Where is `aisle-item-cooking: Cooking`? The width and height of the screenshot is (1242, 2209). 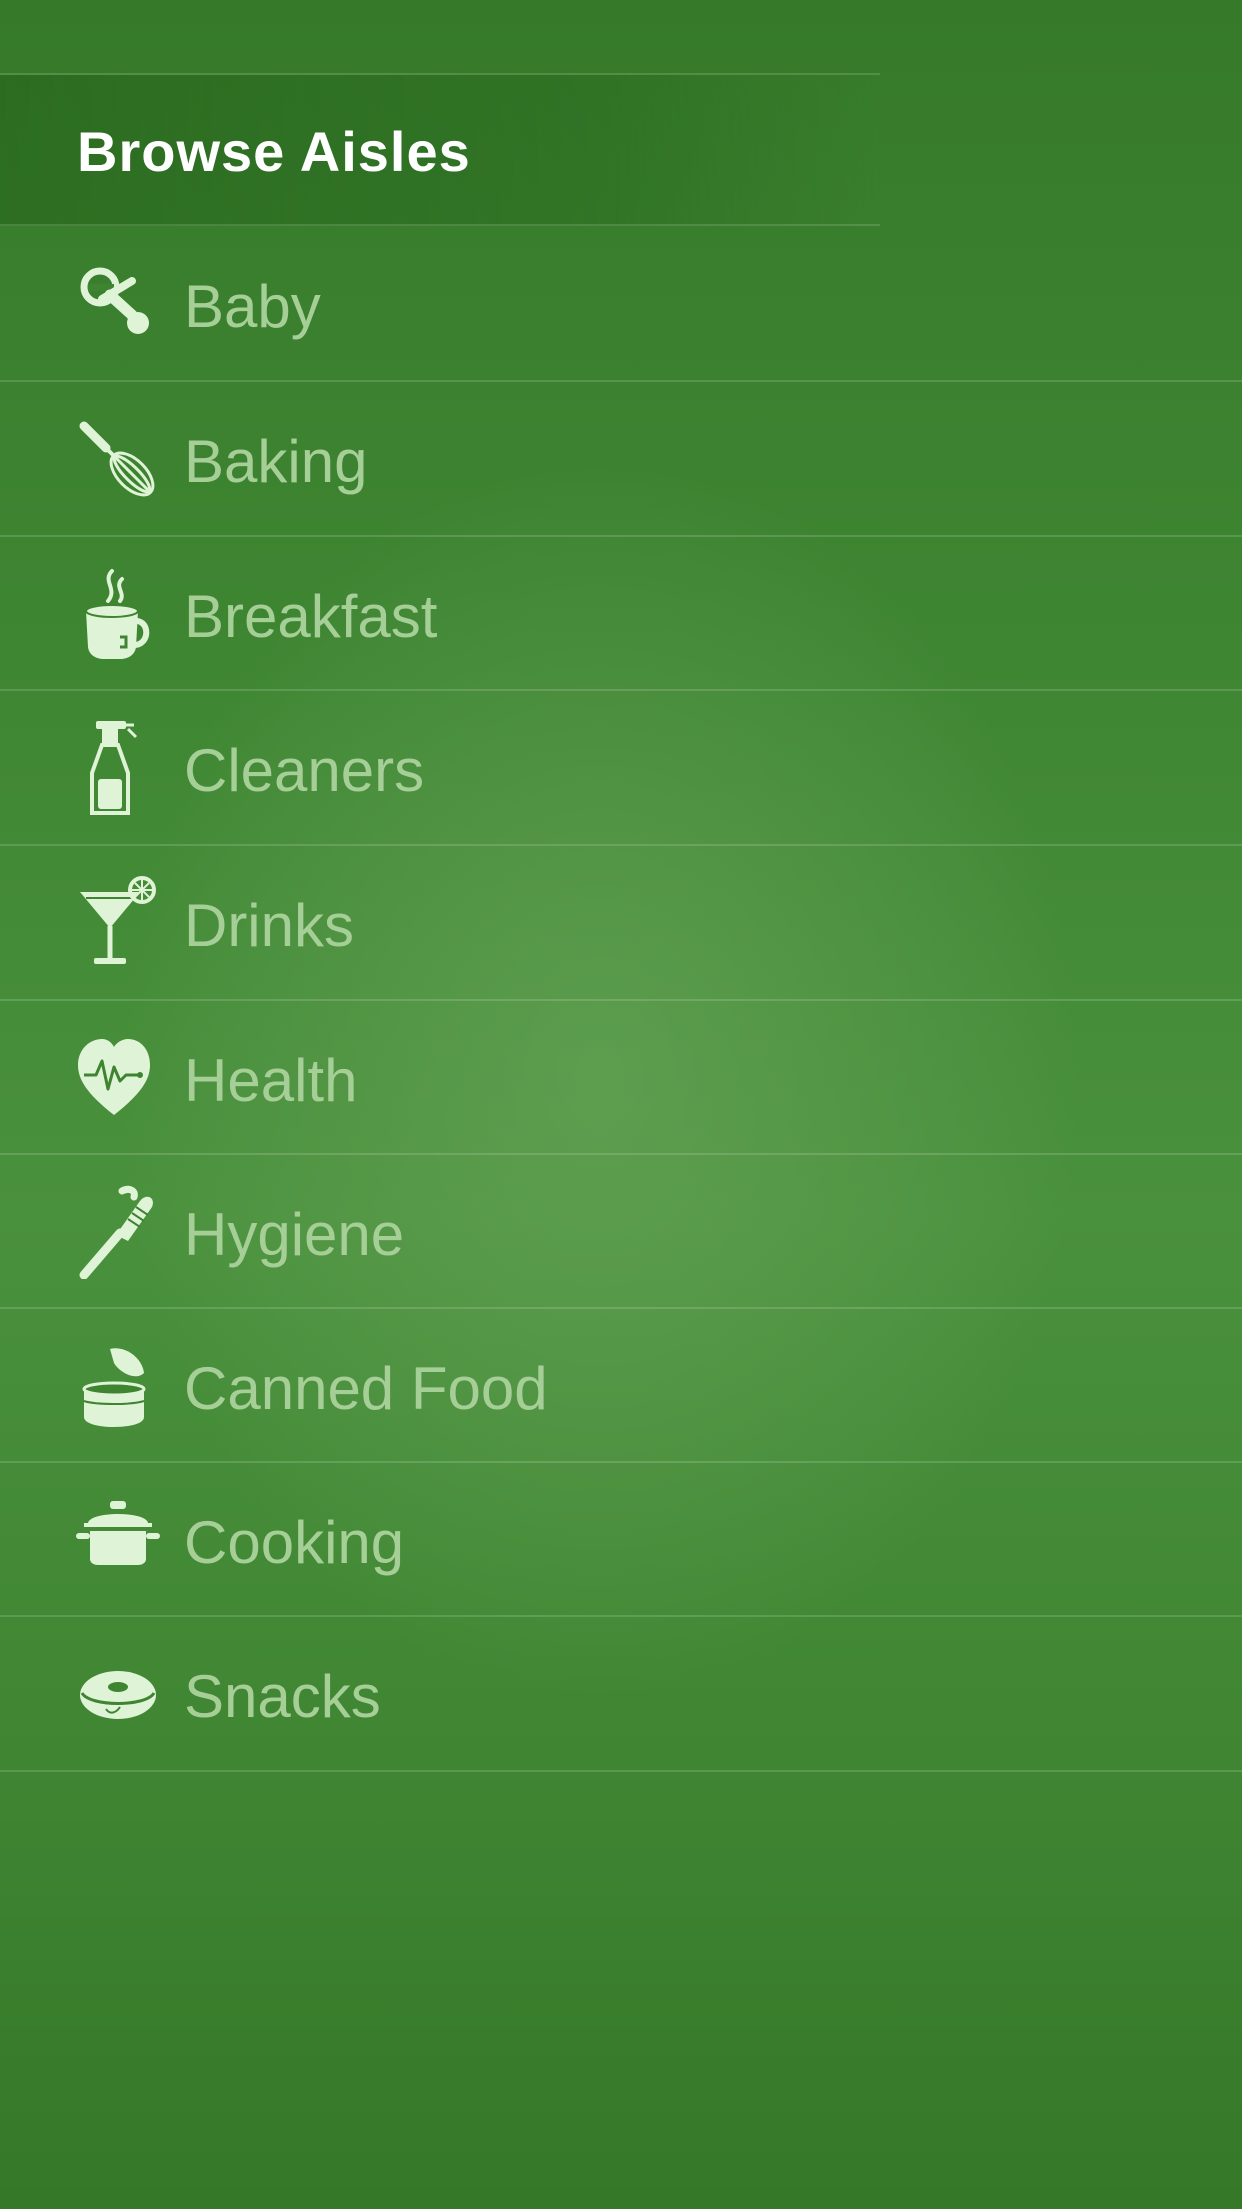 aisle-item-cooking: Cooking is located at coordinates (621, 1540).